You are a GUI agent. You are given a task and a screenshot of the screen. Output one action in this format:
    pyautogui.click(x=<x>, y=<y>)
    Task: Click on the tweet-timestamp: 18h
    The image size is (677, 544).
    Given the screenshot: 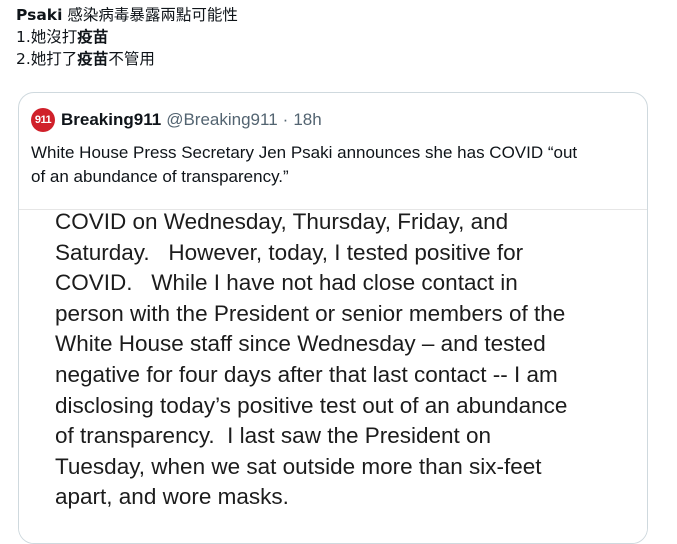 What is the action you would take?
    pyautogui.click(x=307, y=120)
    